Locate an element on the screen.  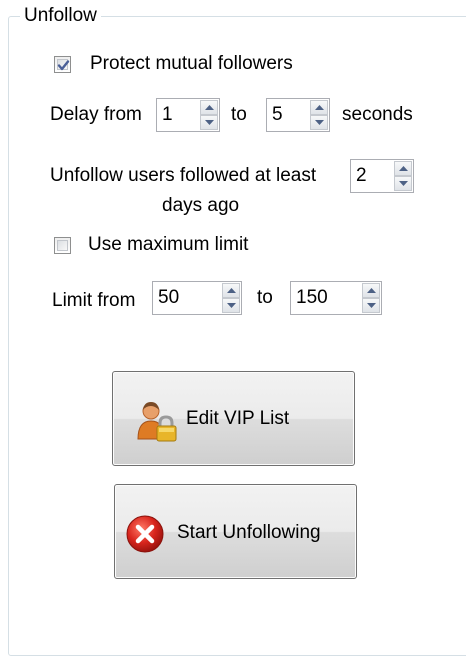
delay-to-value: 5 is located at coordinates (277, 115).